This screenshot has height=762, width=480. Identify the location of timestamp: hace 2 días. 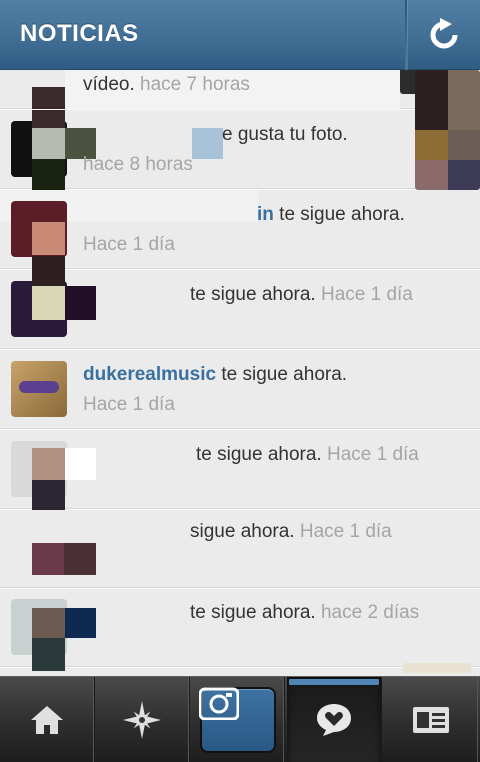
(370, 612).